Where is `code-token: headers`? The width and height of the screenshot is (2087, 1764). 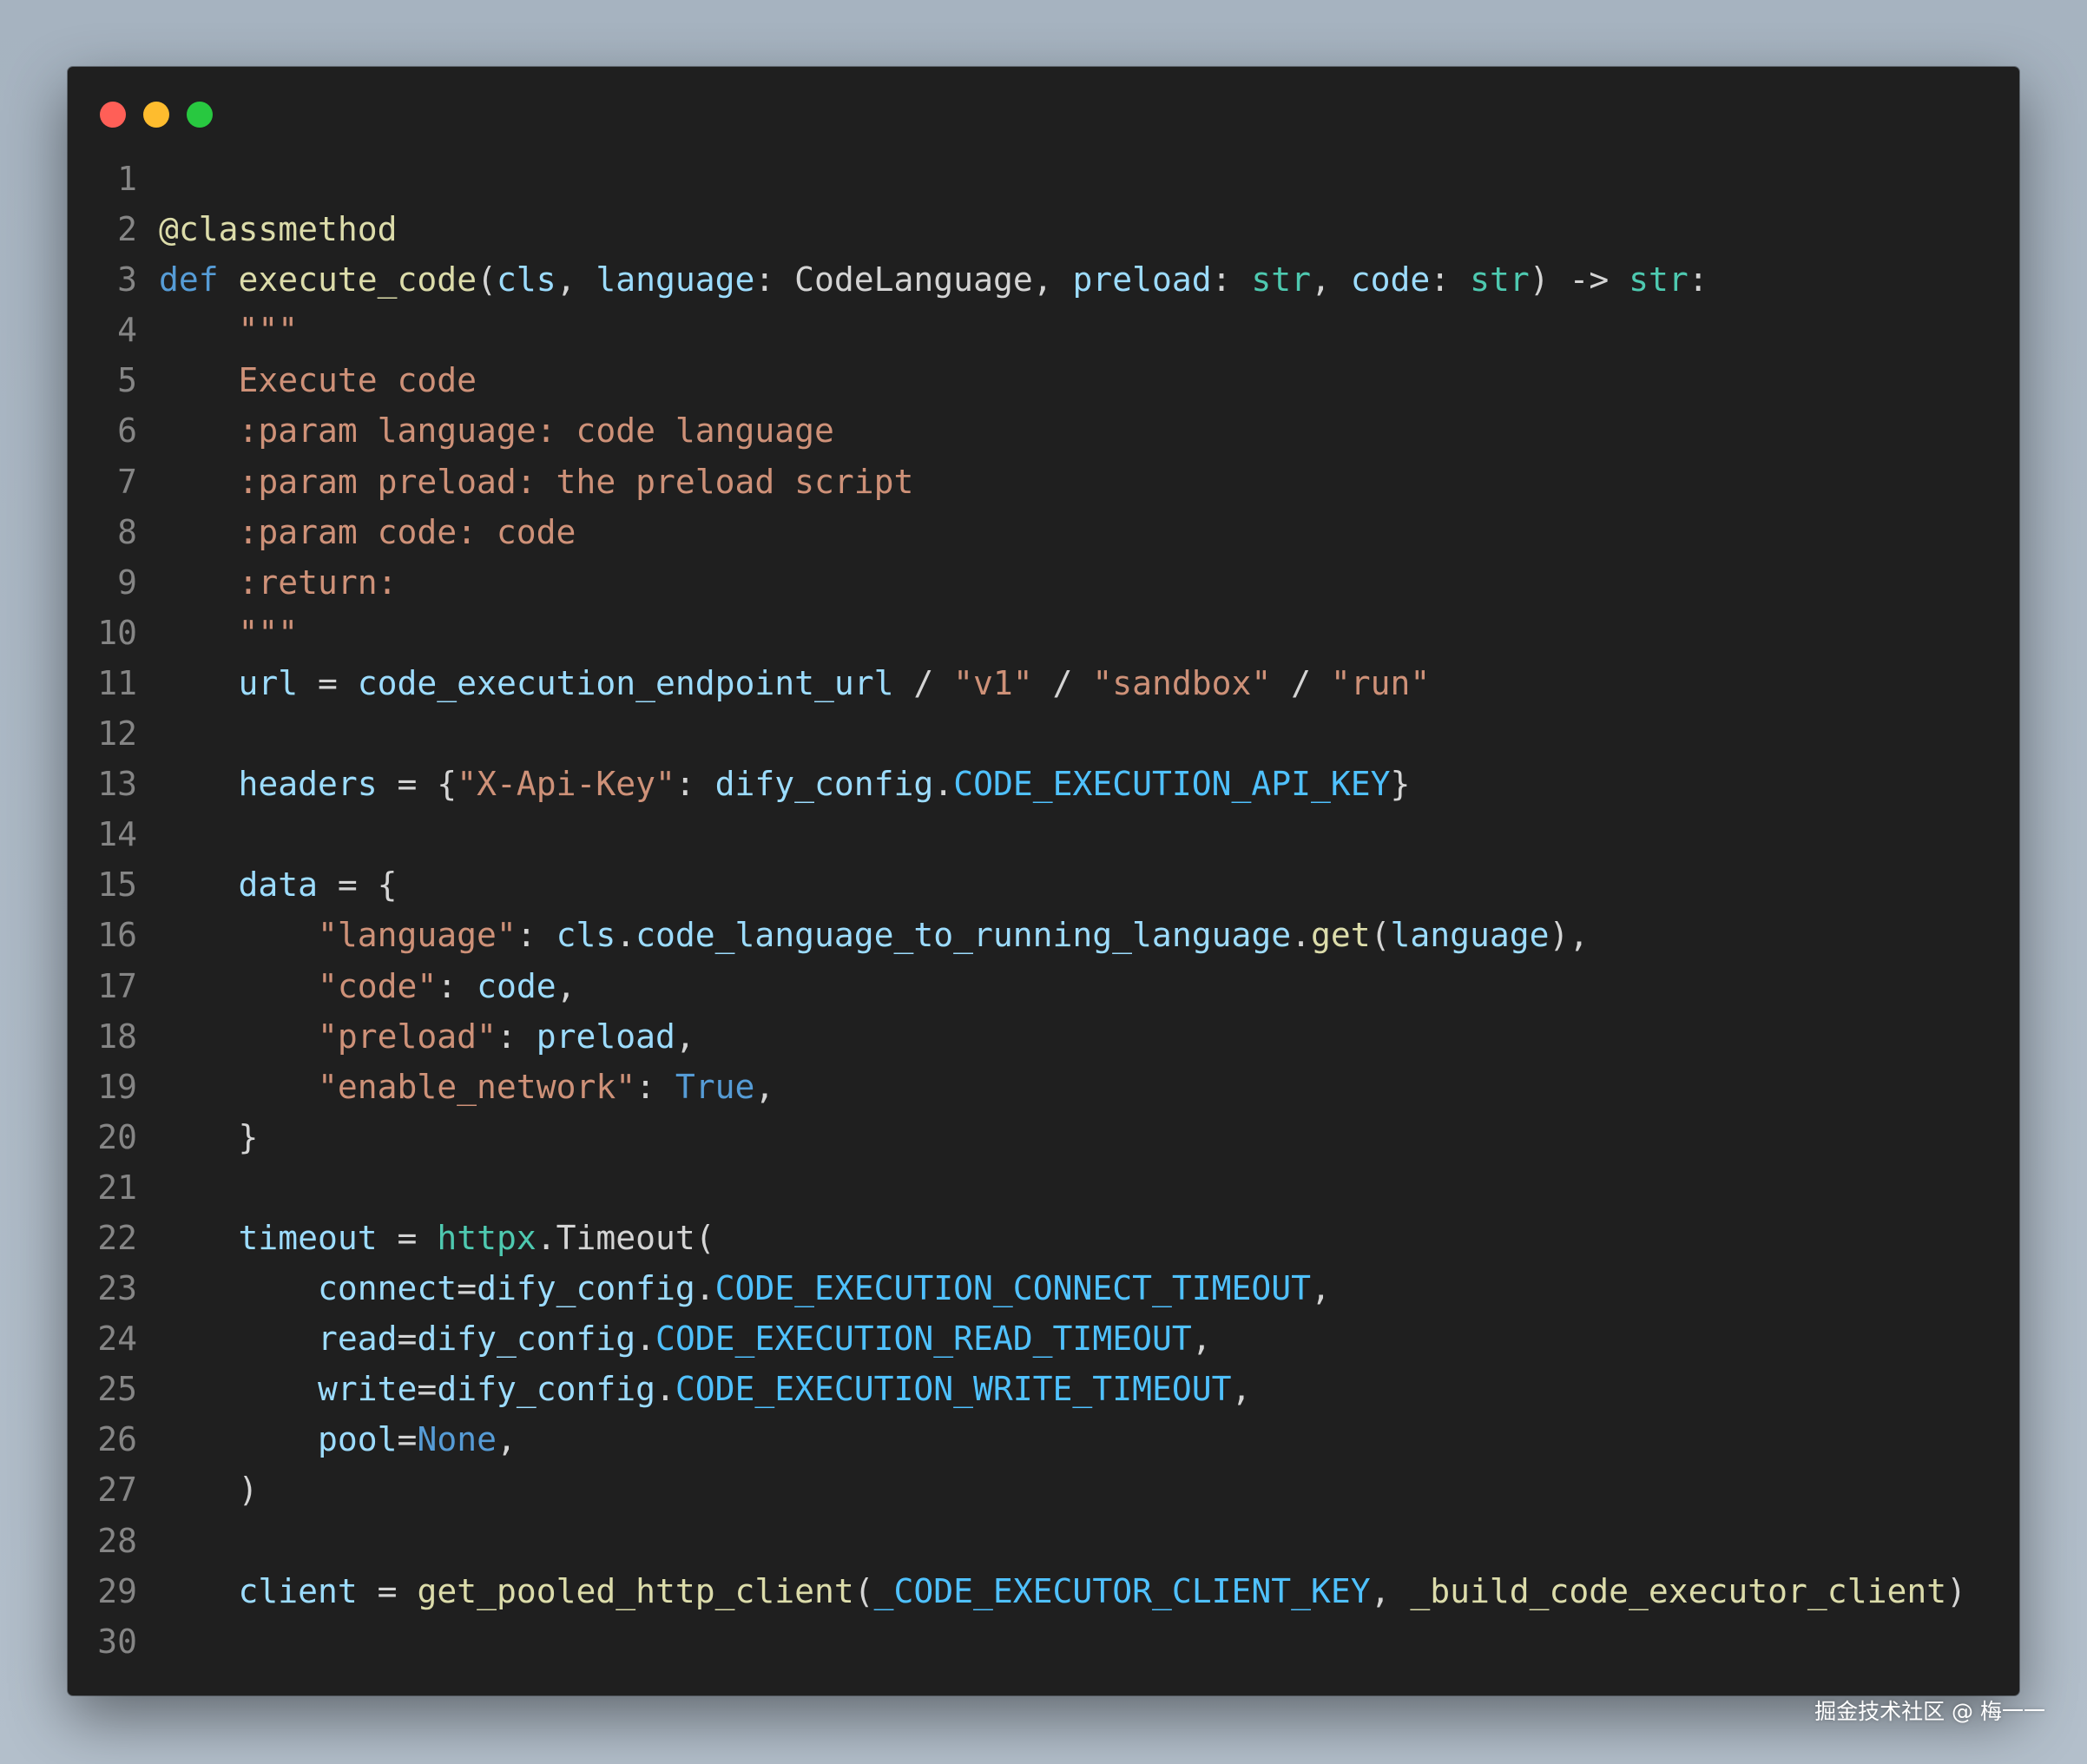
code-token: headers is located at coordinates (308, 785).